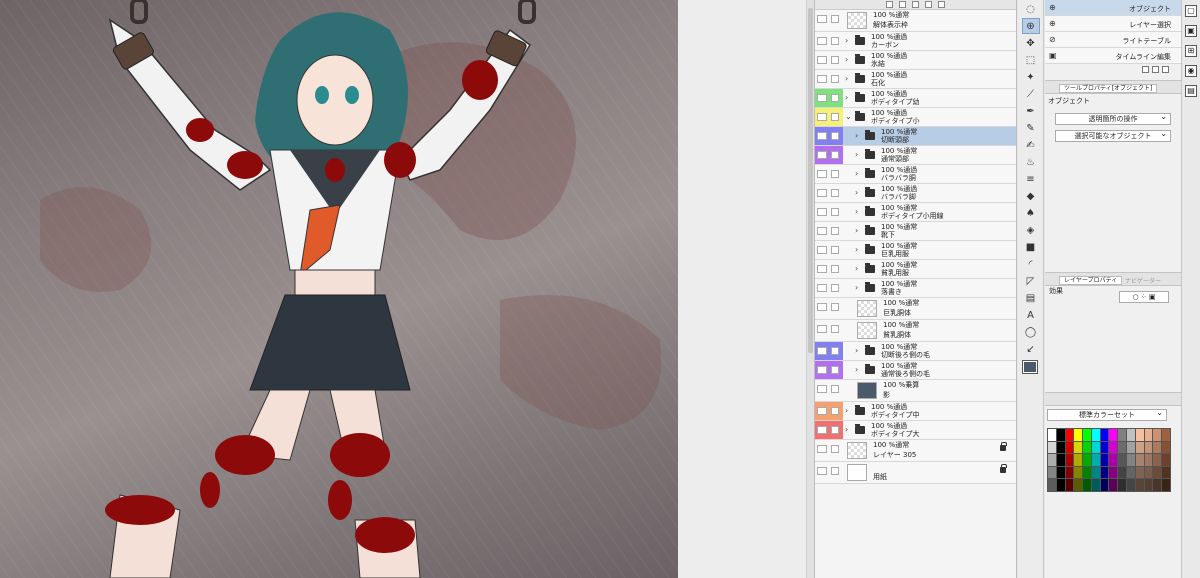 The width and height of the screenshot is (1200, 578). What do you see at coordinates (1107, 414) in the screenshot?
I see `color-set-select: 標準カラーセット` at bounding box center [1107, 414].